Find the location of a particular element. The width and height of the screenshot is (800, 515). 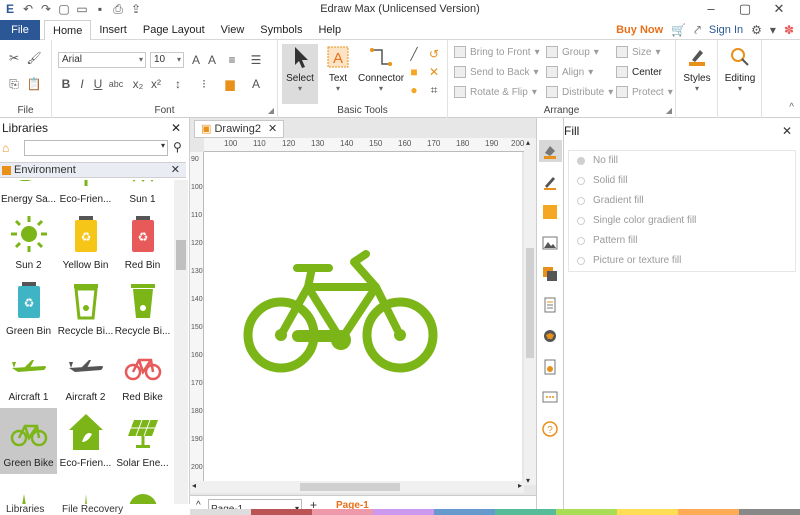

cut-icon: ✂ is located at coordinates (14, 58).